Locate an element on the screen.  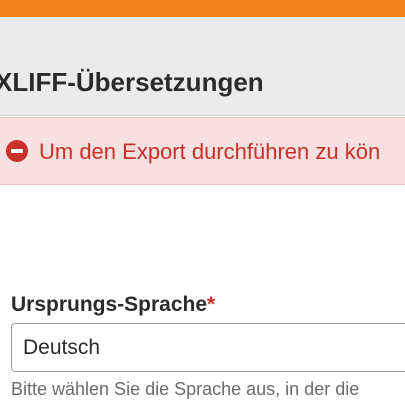
alert-message: Um den Export durchführen zu kön is located at coordinates (210, 151).